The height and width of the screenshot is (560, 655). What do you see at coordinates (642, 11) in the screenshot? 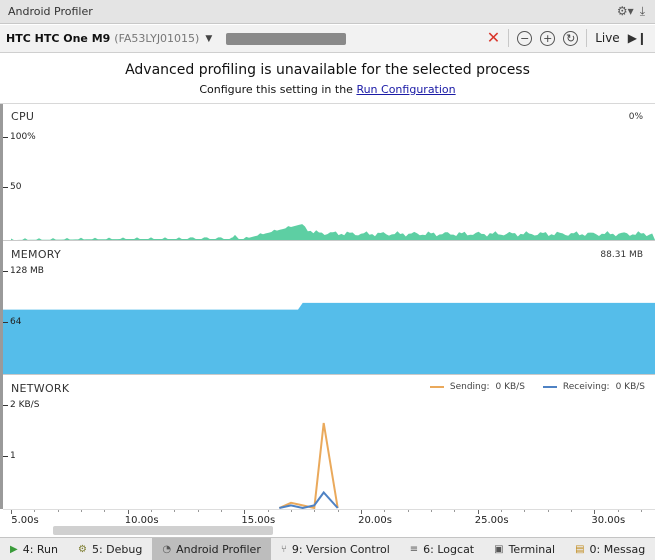
I see `download-icon: ⤓` at bounding box center [642, 11].